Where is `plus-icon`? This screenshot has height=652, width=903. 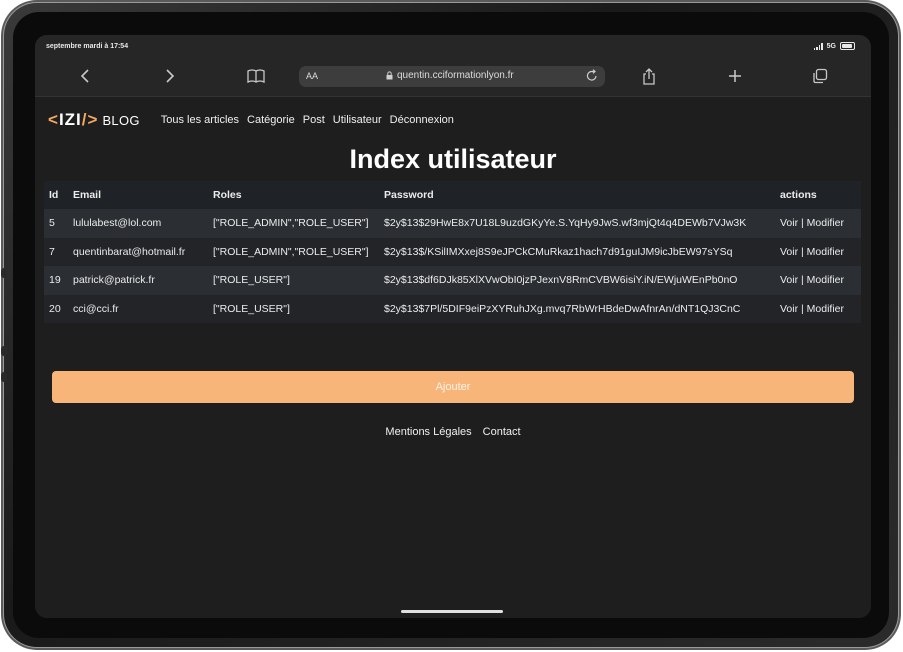 plus-icon is located at coordinates (735, 76).